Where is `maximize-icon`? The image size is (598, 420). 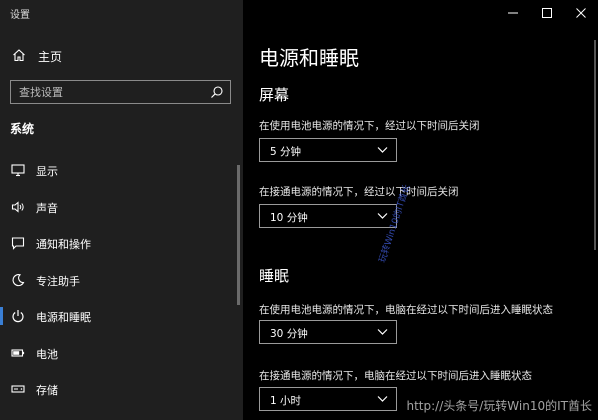
maximize-icon is located at coordinates (547, 13).